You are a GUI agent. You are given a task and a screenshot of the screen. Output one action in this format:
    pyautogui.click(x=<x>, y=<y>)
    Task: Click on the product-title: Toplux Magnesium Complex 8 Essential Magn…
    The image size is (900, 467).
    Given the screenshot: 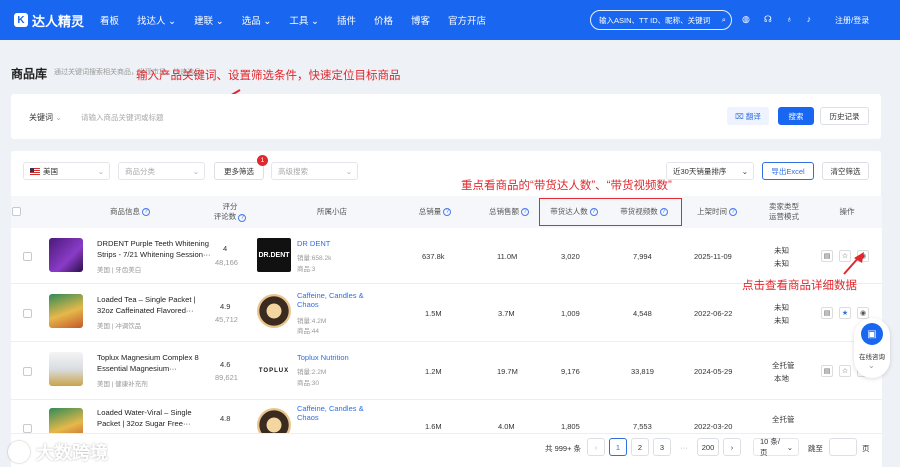 What is the action you would take?
    pyautogui.click(x=158, y=363)
    